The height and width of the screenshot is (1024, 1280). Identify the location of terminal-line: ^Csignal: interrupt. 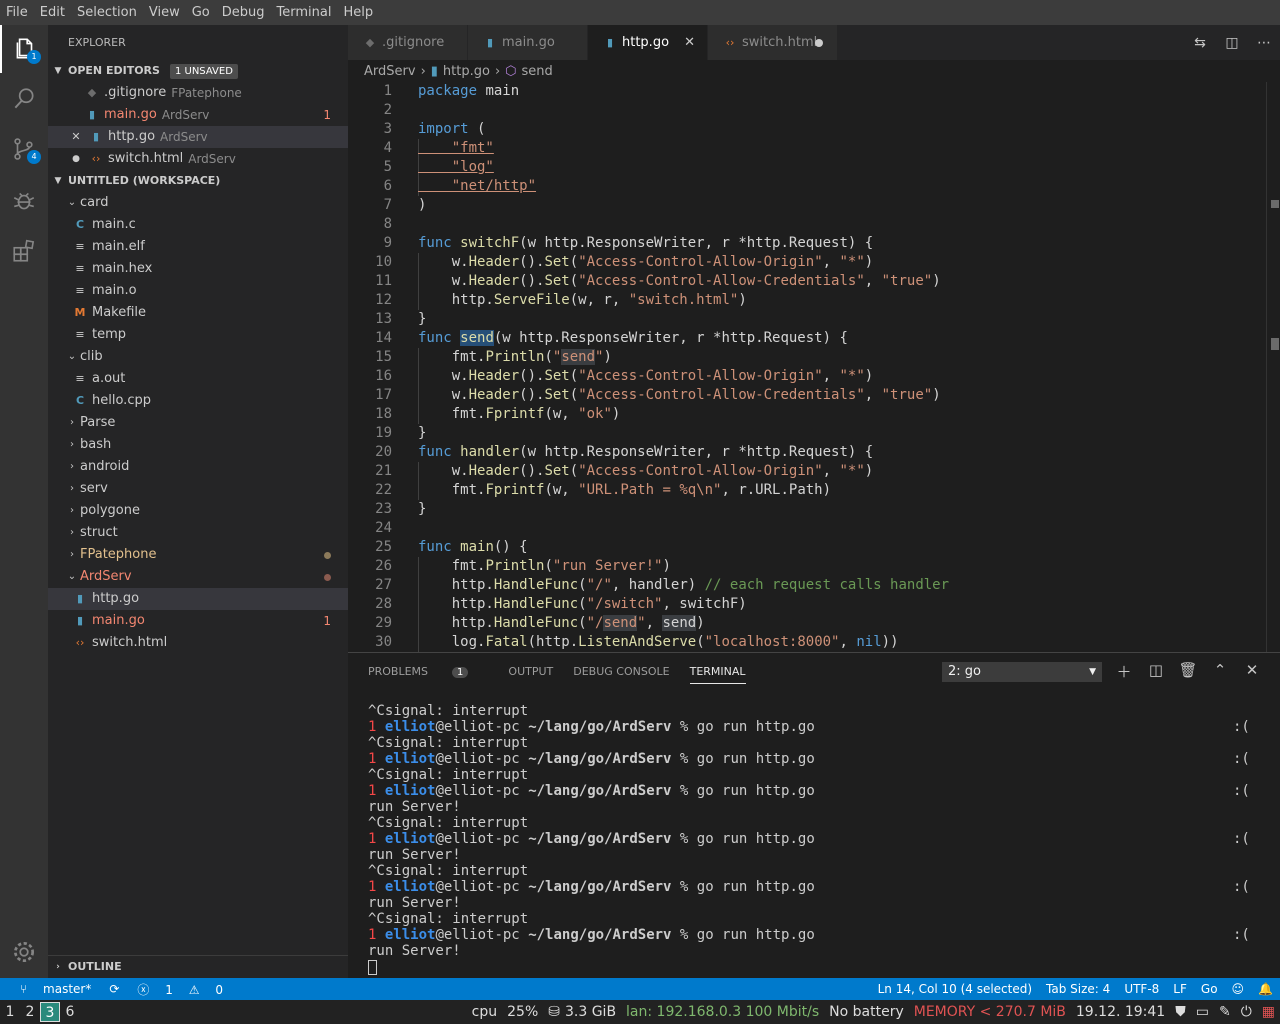
(448, 743).